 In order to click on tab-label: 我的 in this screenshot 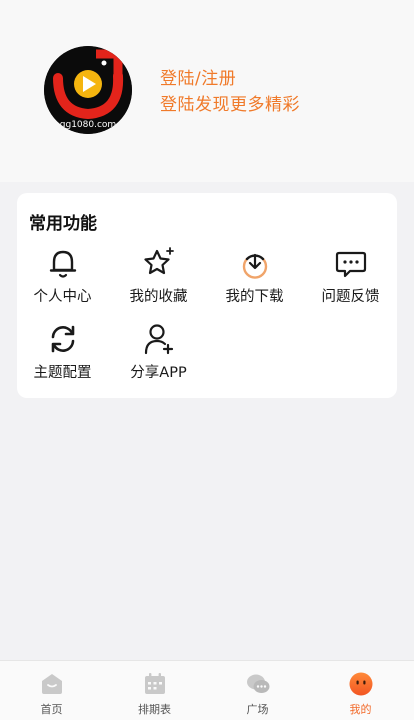, I will do `click(360, 709)`.